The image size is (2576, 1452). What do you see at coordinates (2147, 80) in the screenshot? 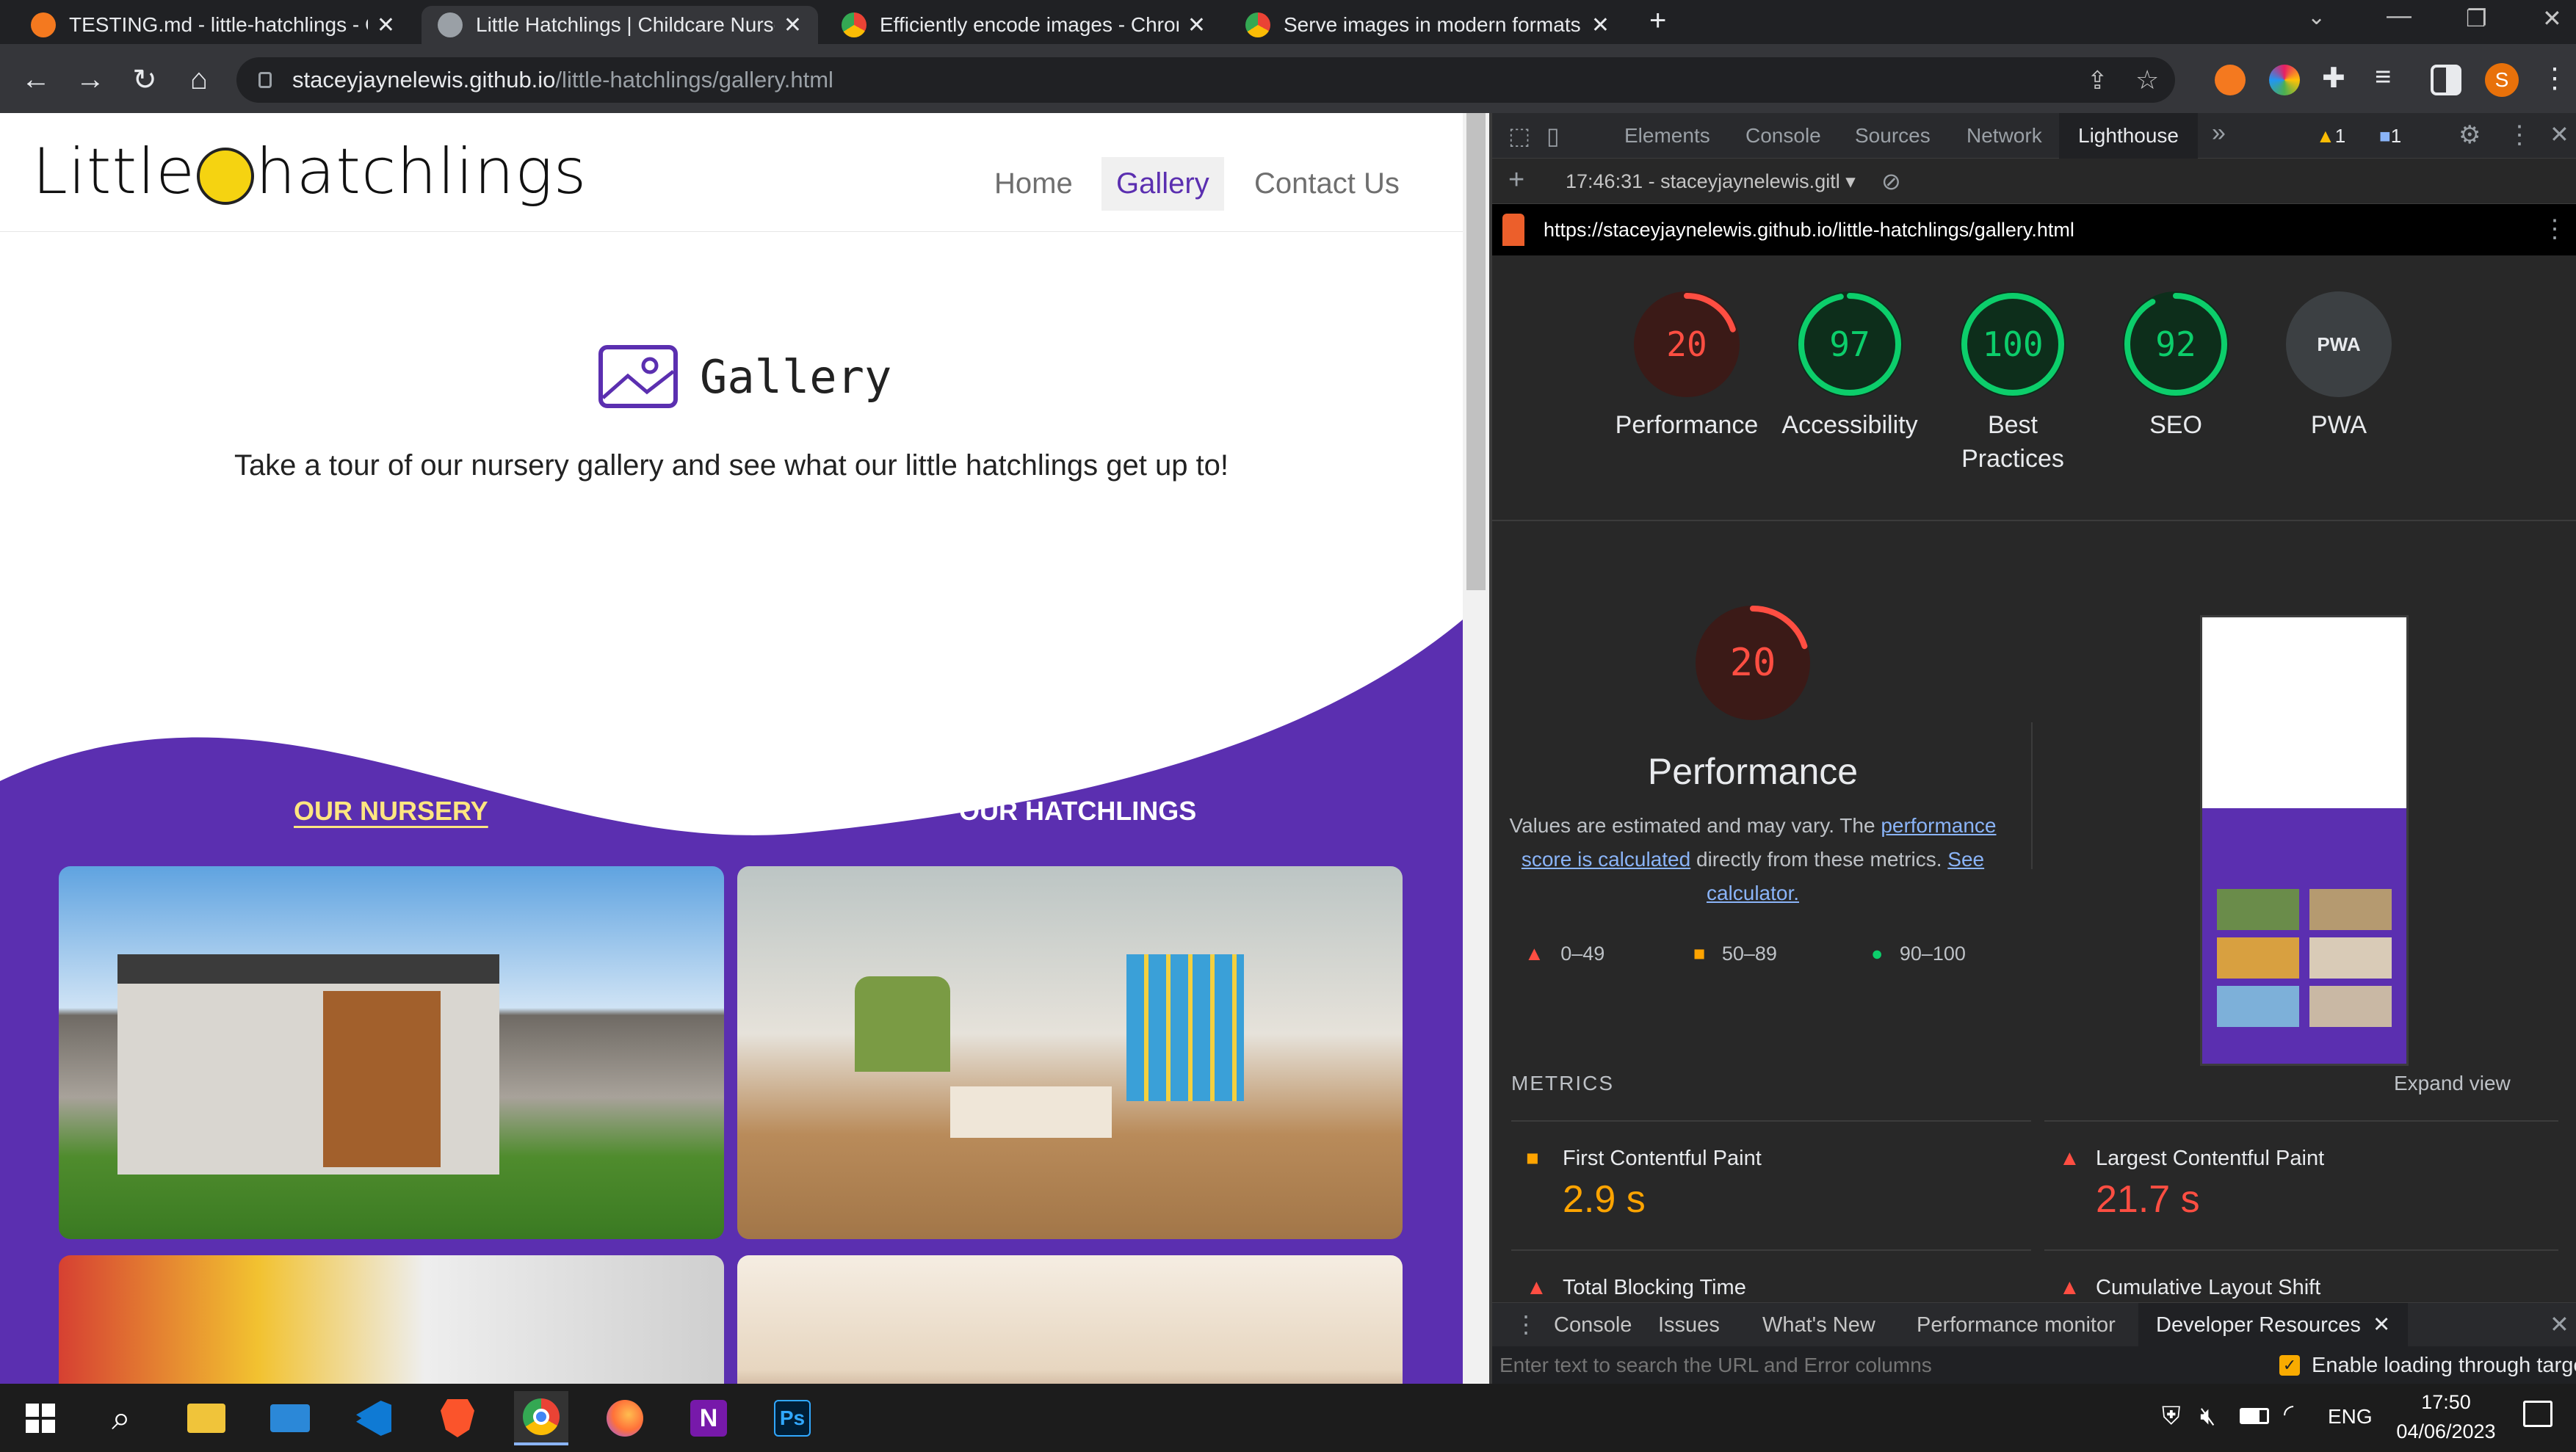
I see `bookmark-star-icon: ☆` at bounding box center [2147, 80].